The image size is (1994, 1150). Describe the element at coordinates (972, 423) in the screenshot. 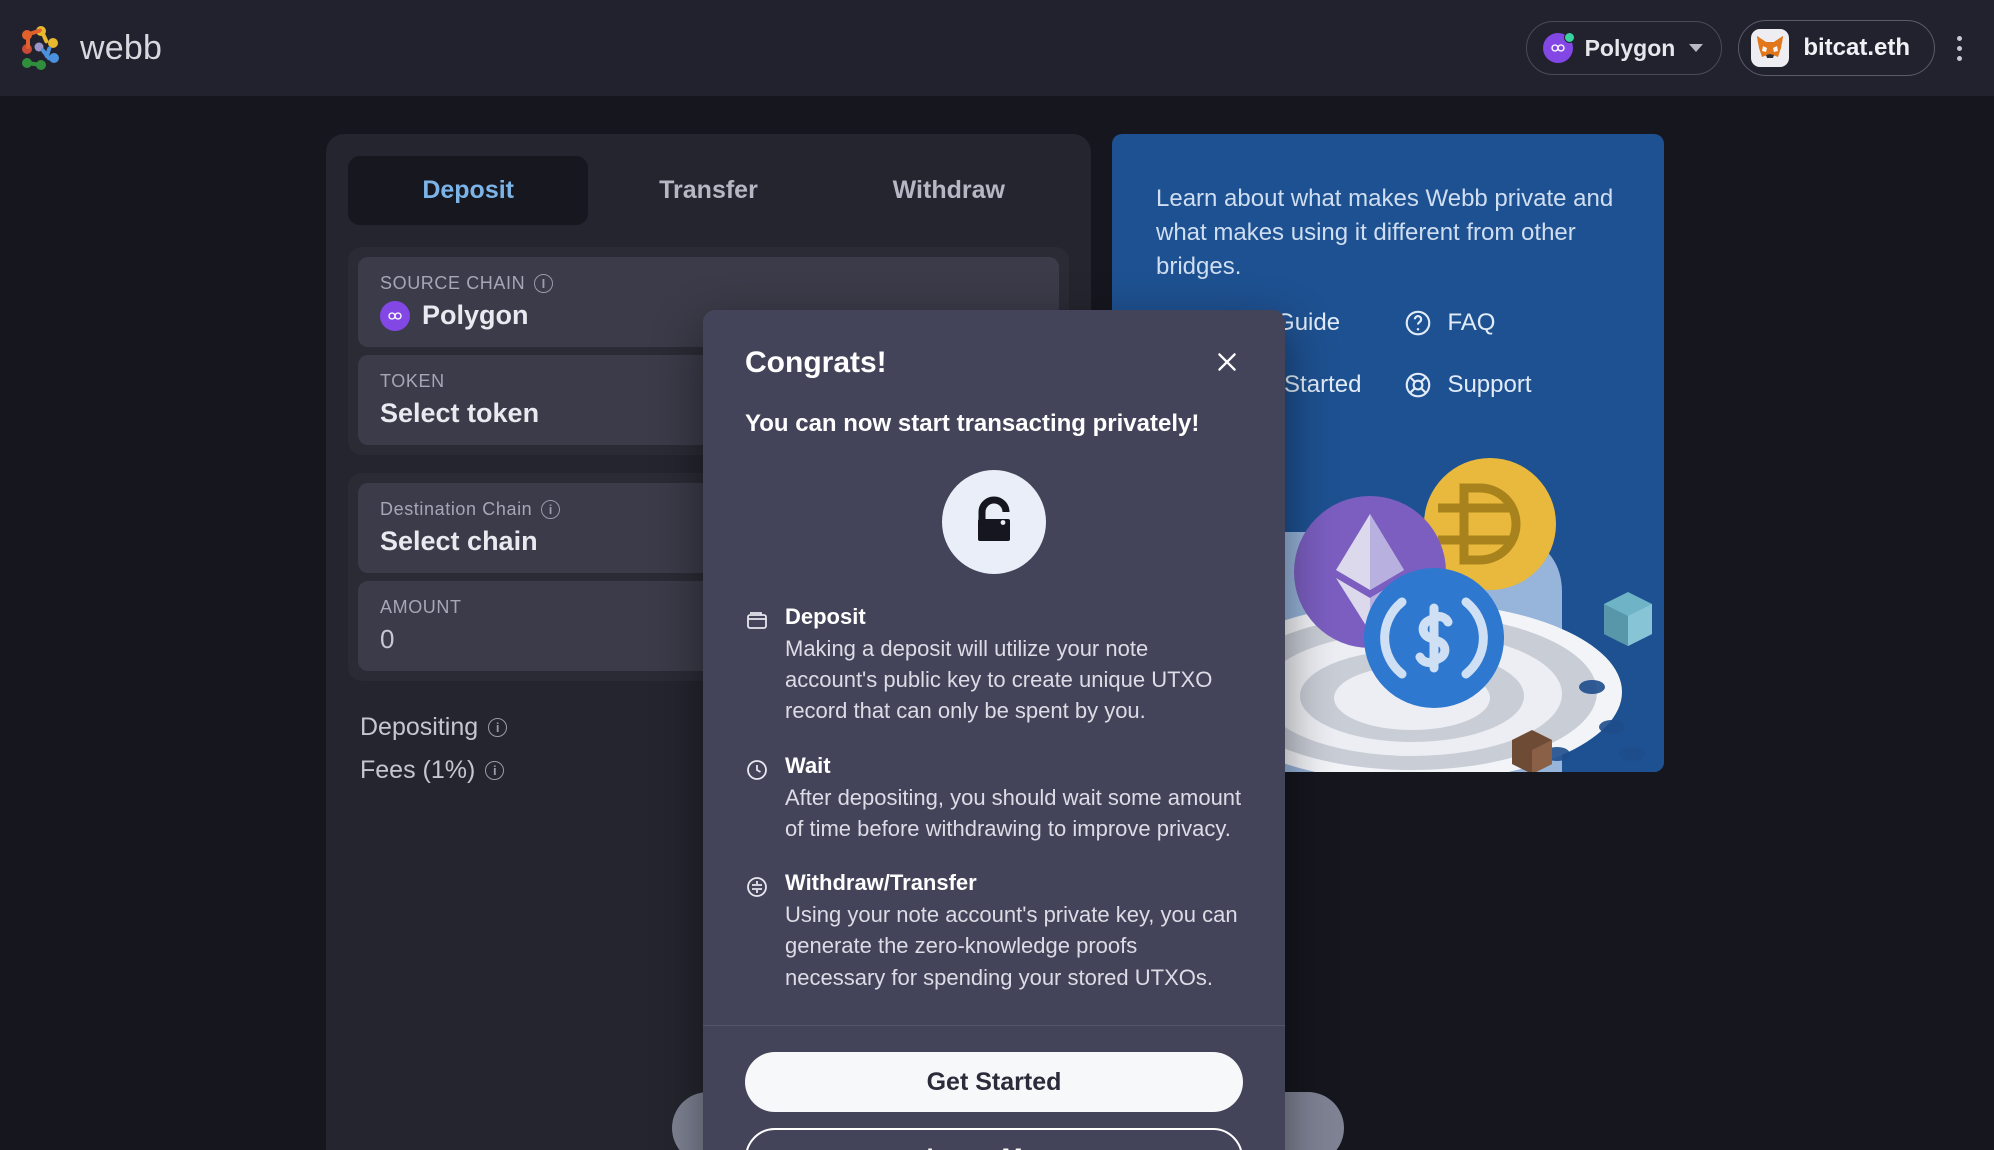

I see `modal-subtitle: You can now start transacting privately!` at that location.